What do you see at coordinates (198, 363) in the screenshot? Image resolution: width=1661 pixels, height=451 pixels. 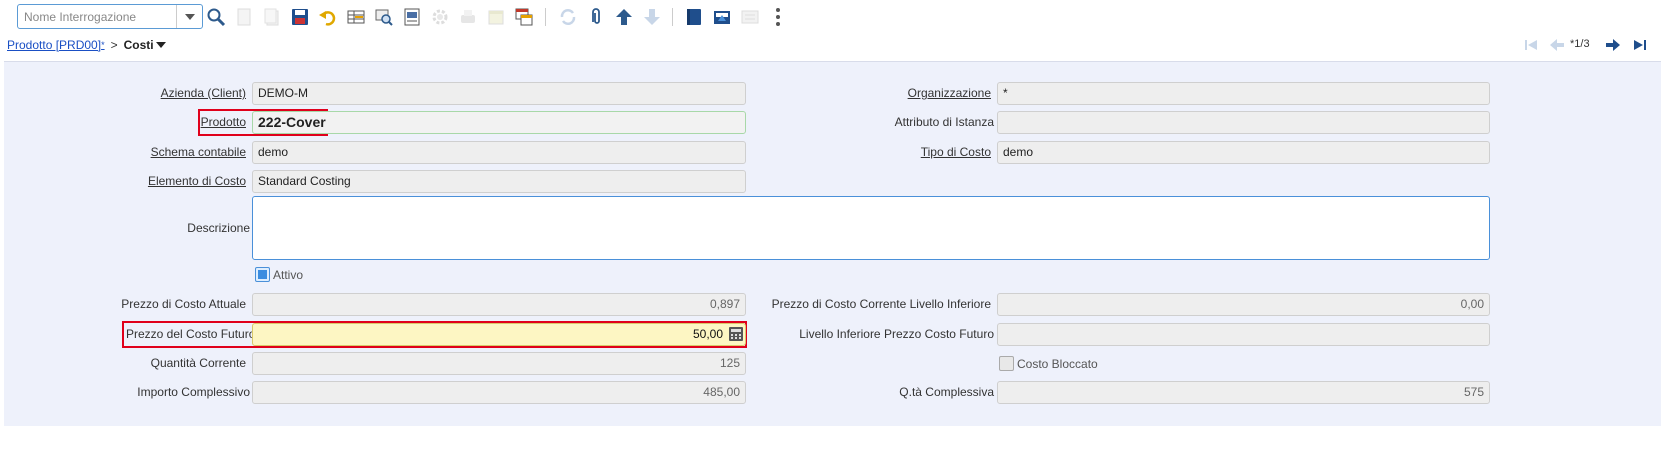 I see `current-quantity-label: Quantità Corrente` at bounding box center [198, 363].